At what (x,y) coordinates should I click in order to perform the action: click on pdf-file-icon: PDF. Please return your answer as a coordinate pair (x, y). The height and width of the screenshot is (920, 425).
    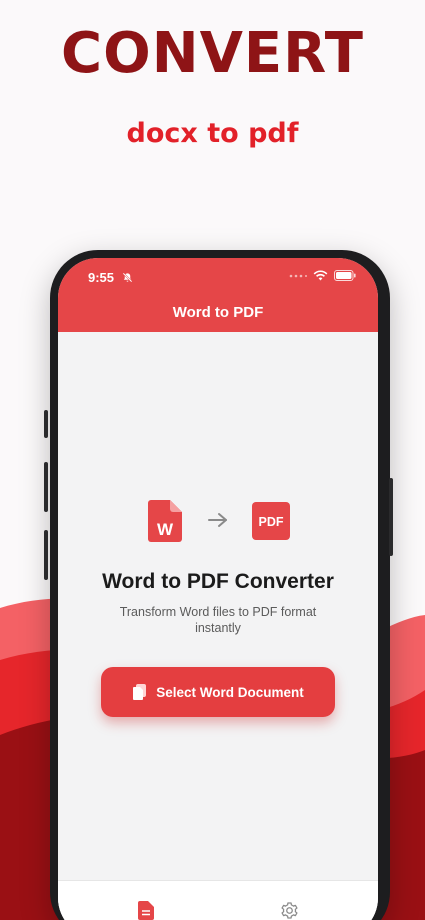
    Looking at the image, I should click on (271, 521).